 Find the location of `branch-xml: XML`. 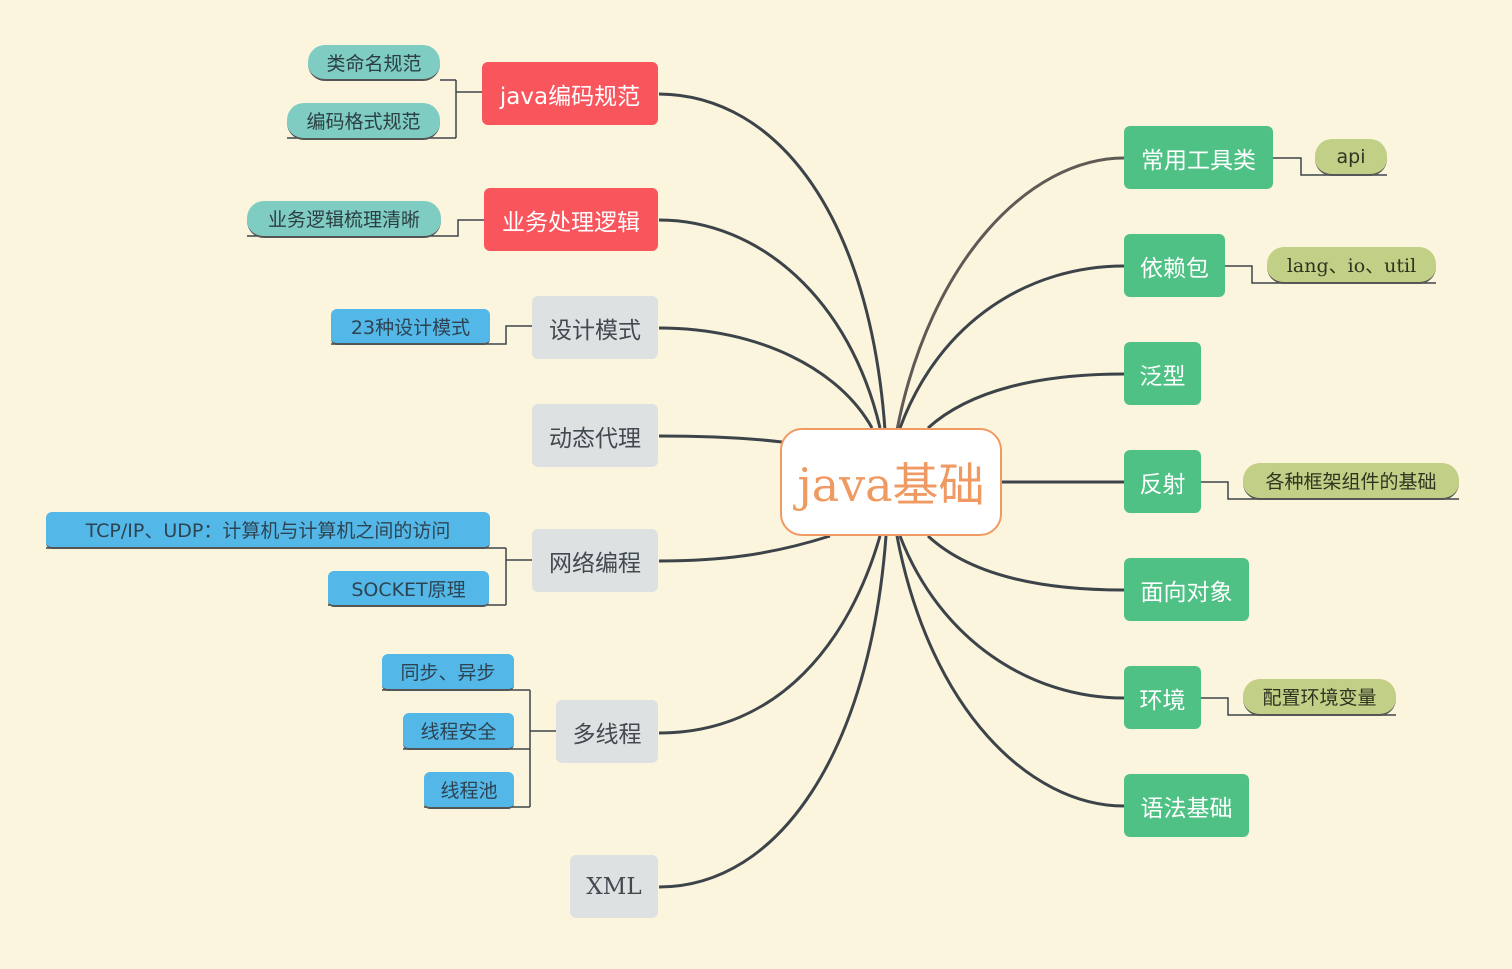

branch-xml: XML is located at coordinates (614, 886).